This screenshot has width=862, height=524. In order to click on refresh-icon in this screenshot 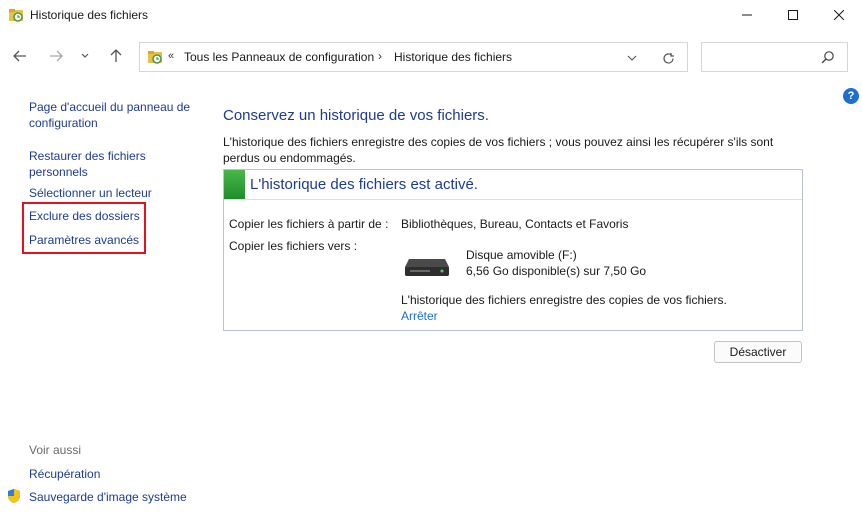, I will do `click(668, 58)`.